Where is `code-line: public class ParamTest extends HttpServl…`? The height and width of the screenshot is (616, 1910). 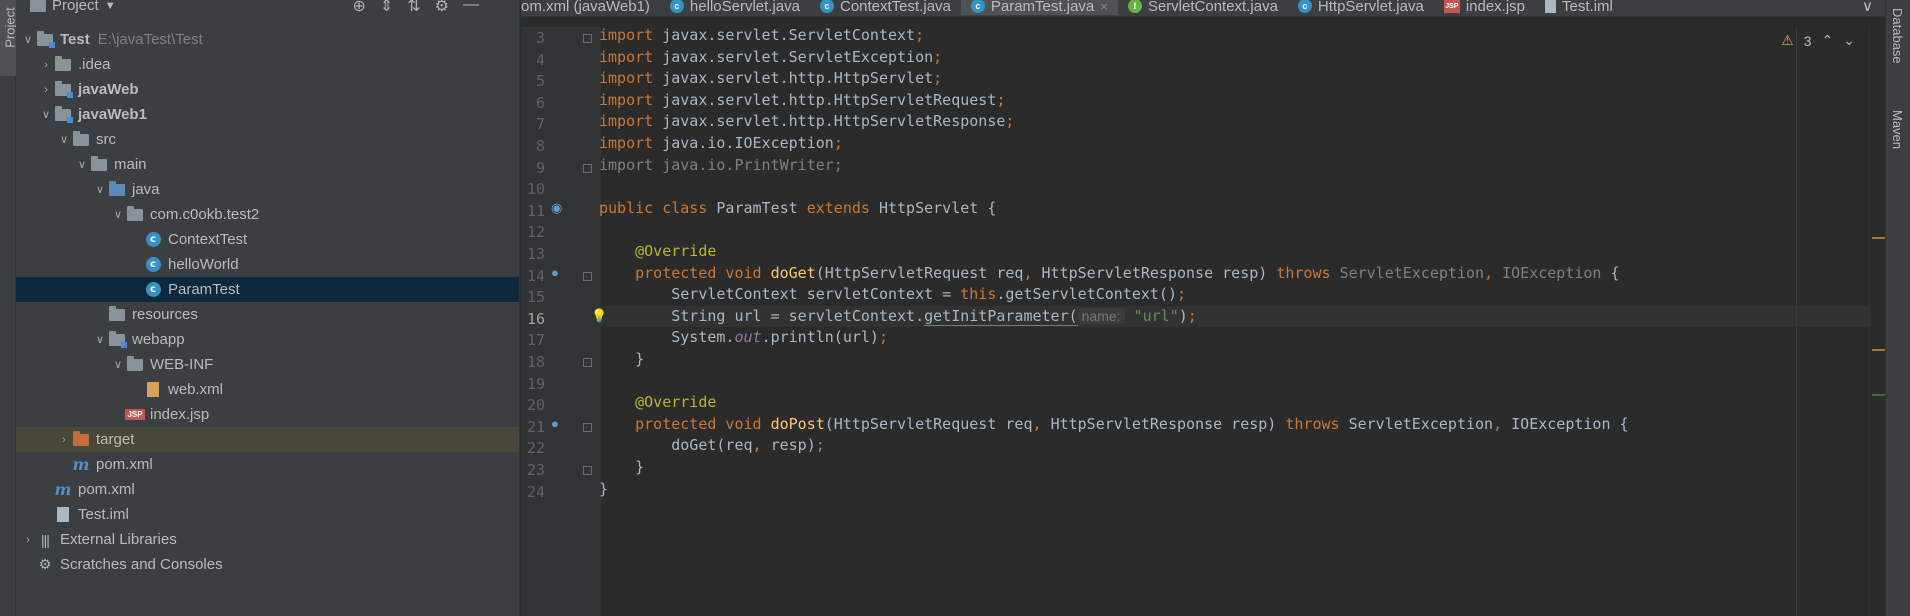 code-line: public class ParamTest extends HttpServl… is located at coordinates (797, 209).